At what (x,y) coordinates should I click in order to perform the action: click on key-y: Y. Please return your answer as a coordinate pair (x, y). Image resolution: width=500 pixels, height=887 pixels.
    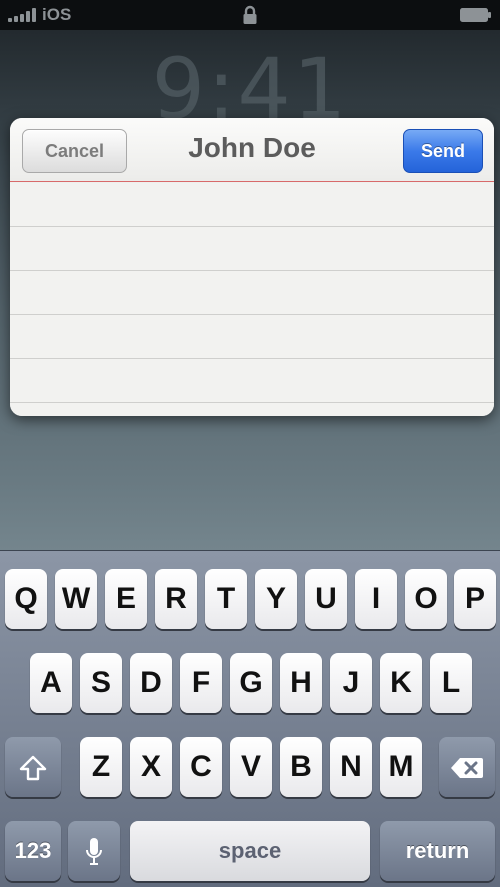
    Looking at the image, I should click on (276, 599).